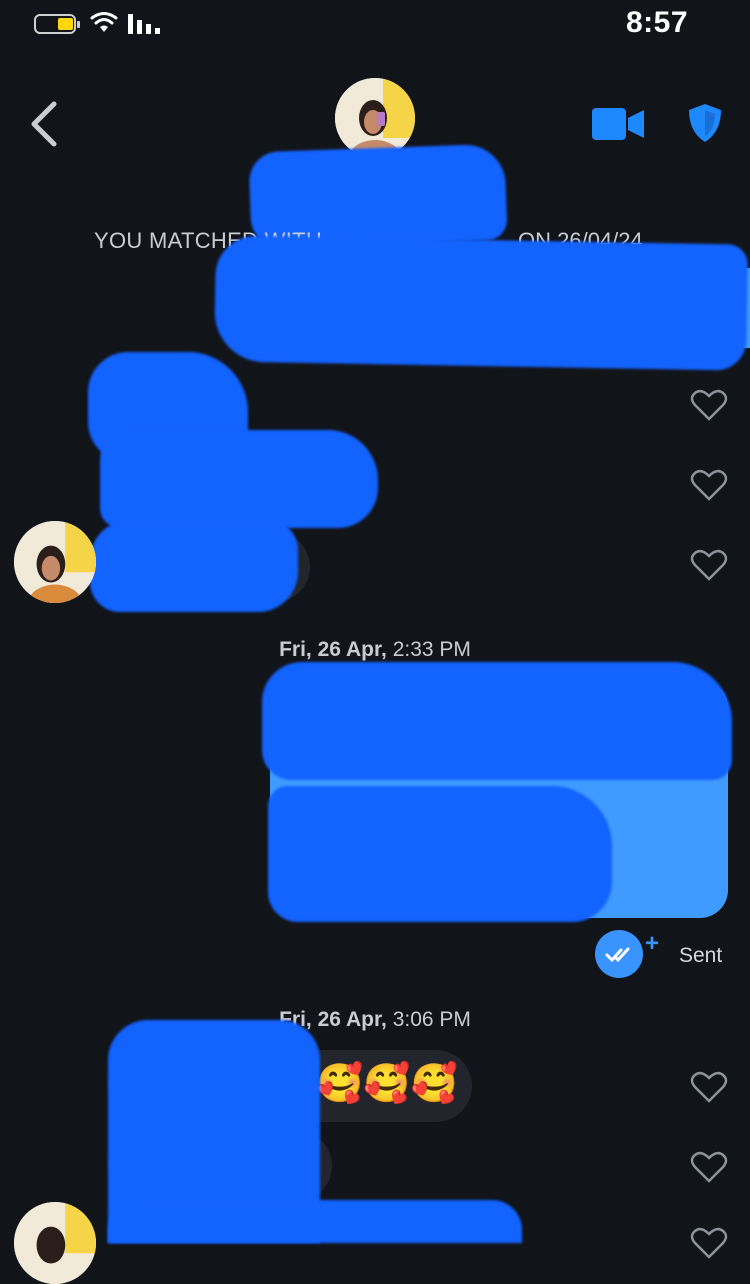  I want to click on signal-icon, so click(144, 24).